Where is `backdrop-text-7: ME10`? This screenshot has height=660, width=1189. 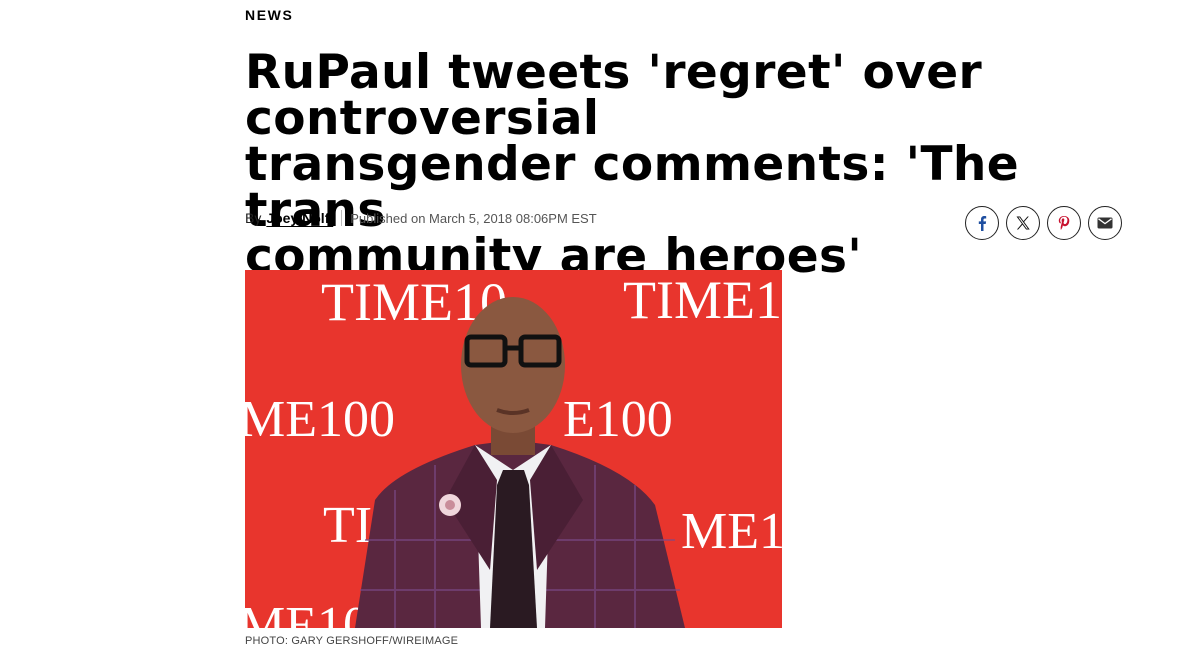
backdrop-text-7: ME10 is located at coordinates (307, 612).